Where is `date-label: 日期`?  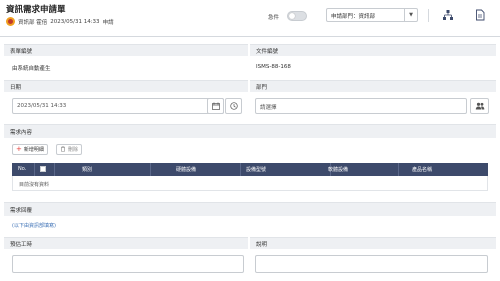 date-label: 日期 is located at coordinates (16, 88).